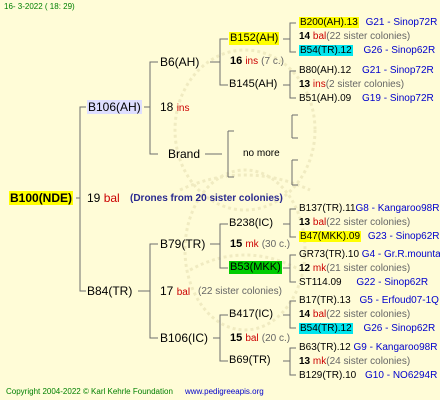  Describe the element at coordinates (319, 84) in the screenshot. I see `gen5-race: ins` at that location.